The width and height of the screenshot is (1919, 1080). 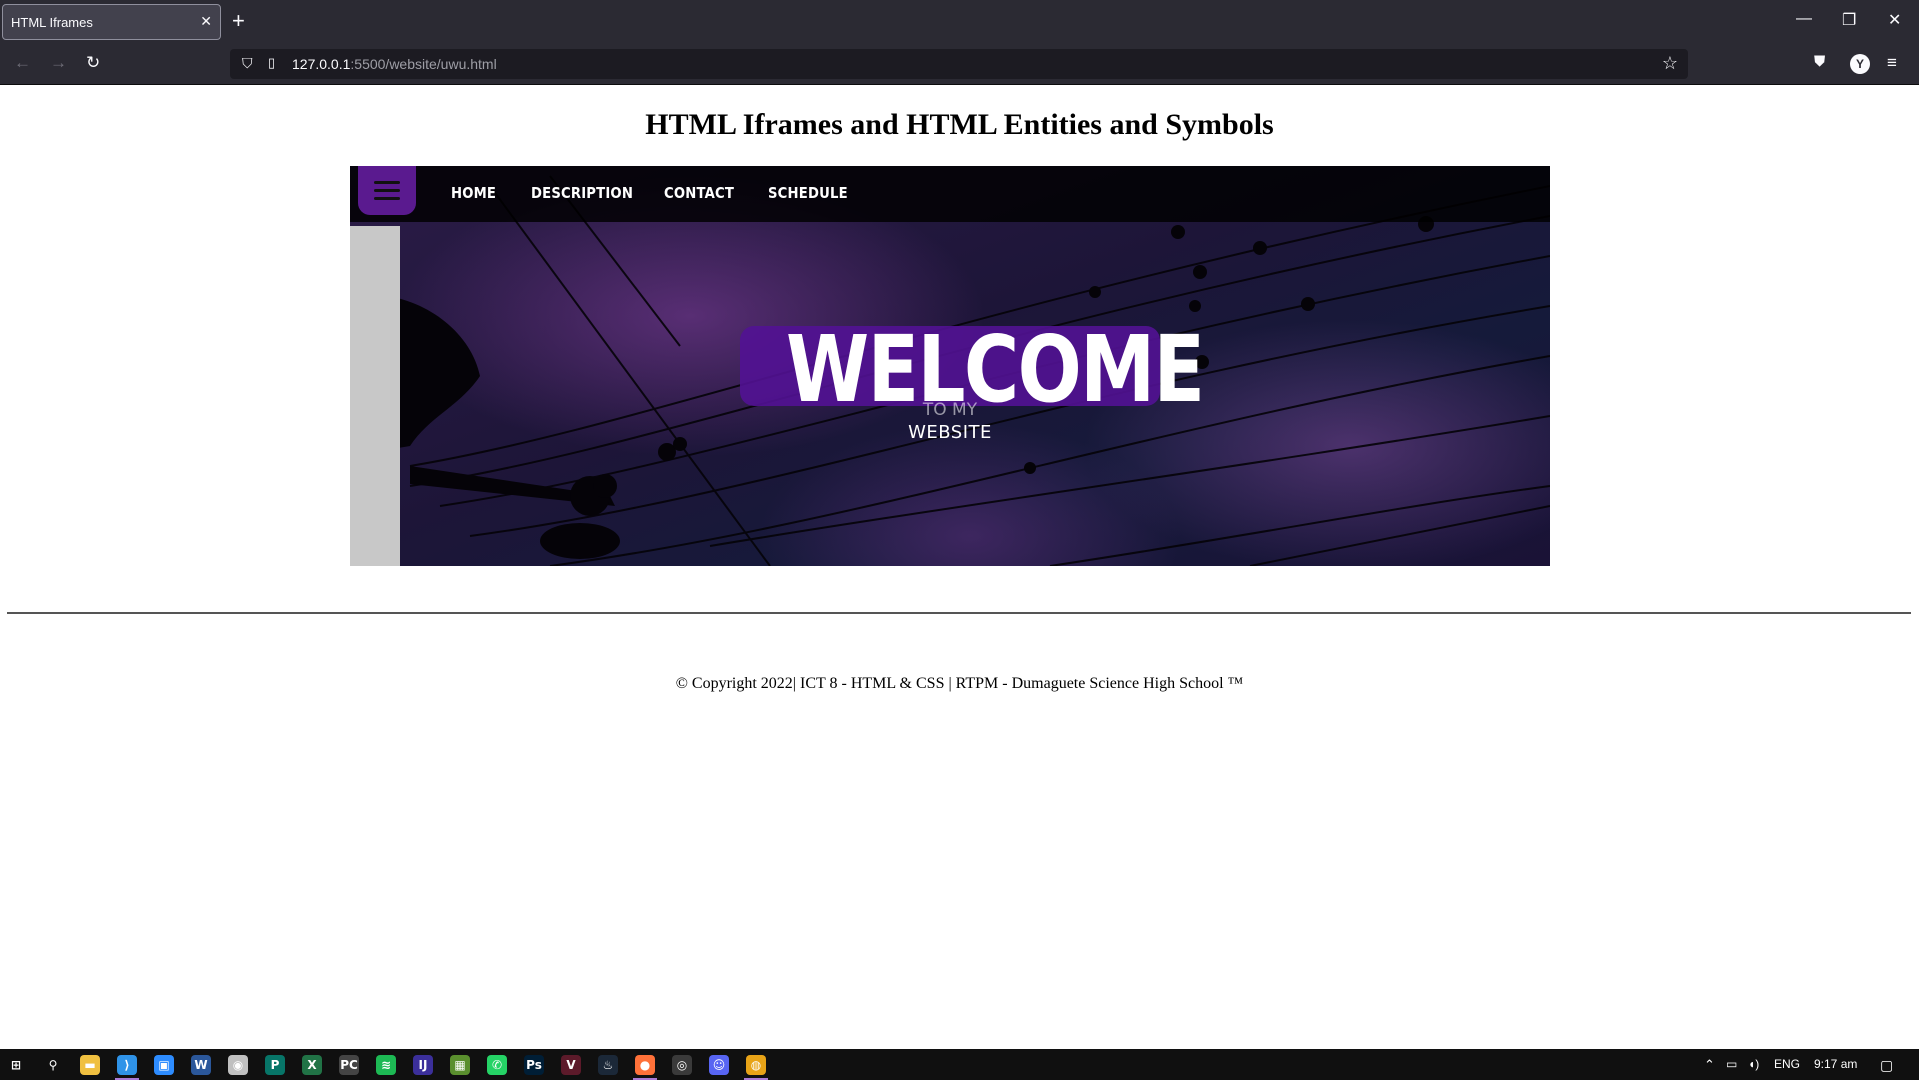 What do you see at coordinates (275, 1065) in the screenshot?
I see `publisher-icon: P` at bounding box center [275, 1065].